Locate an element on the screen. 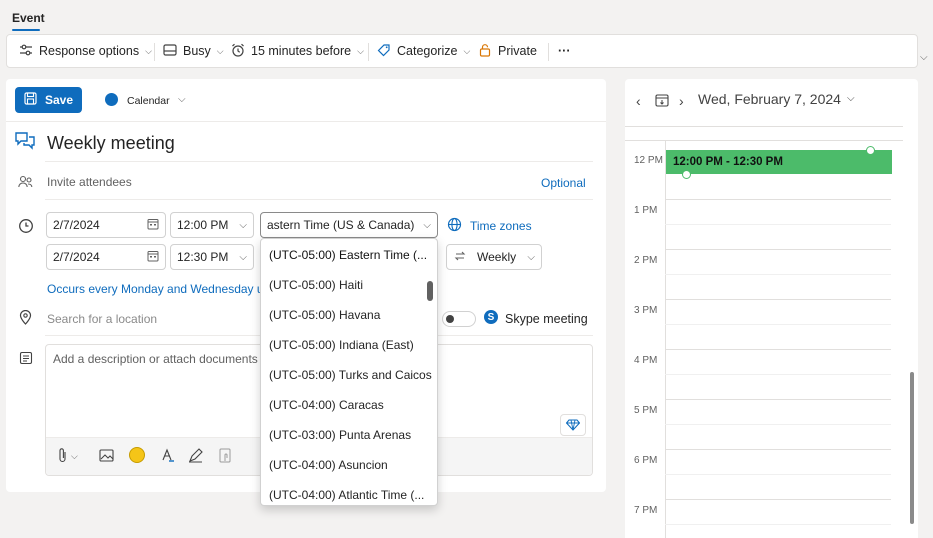 Image resolution: width=933 pixels, height=538 pixels. emoji-icon is located at coordinates (137, 455).